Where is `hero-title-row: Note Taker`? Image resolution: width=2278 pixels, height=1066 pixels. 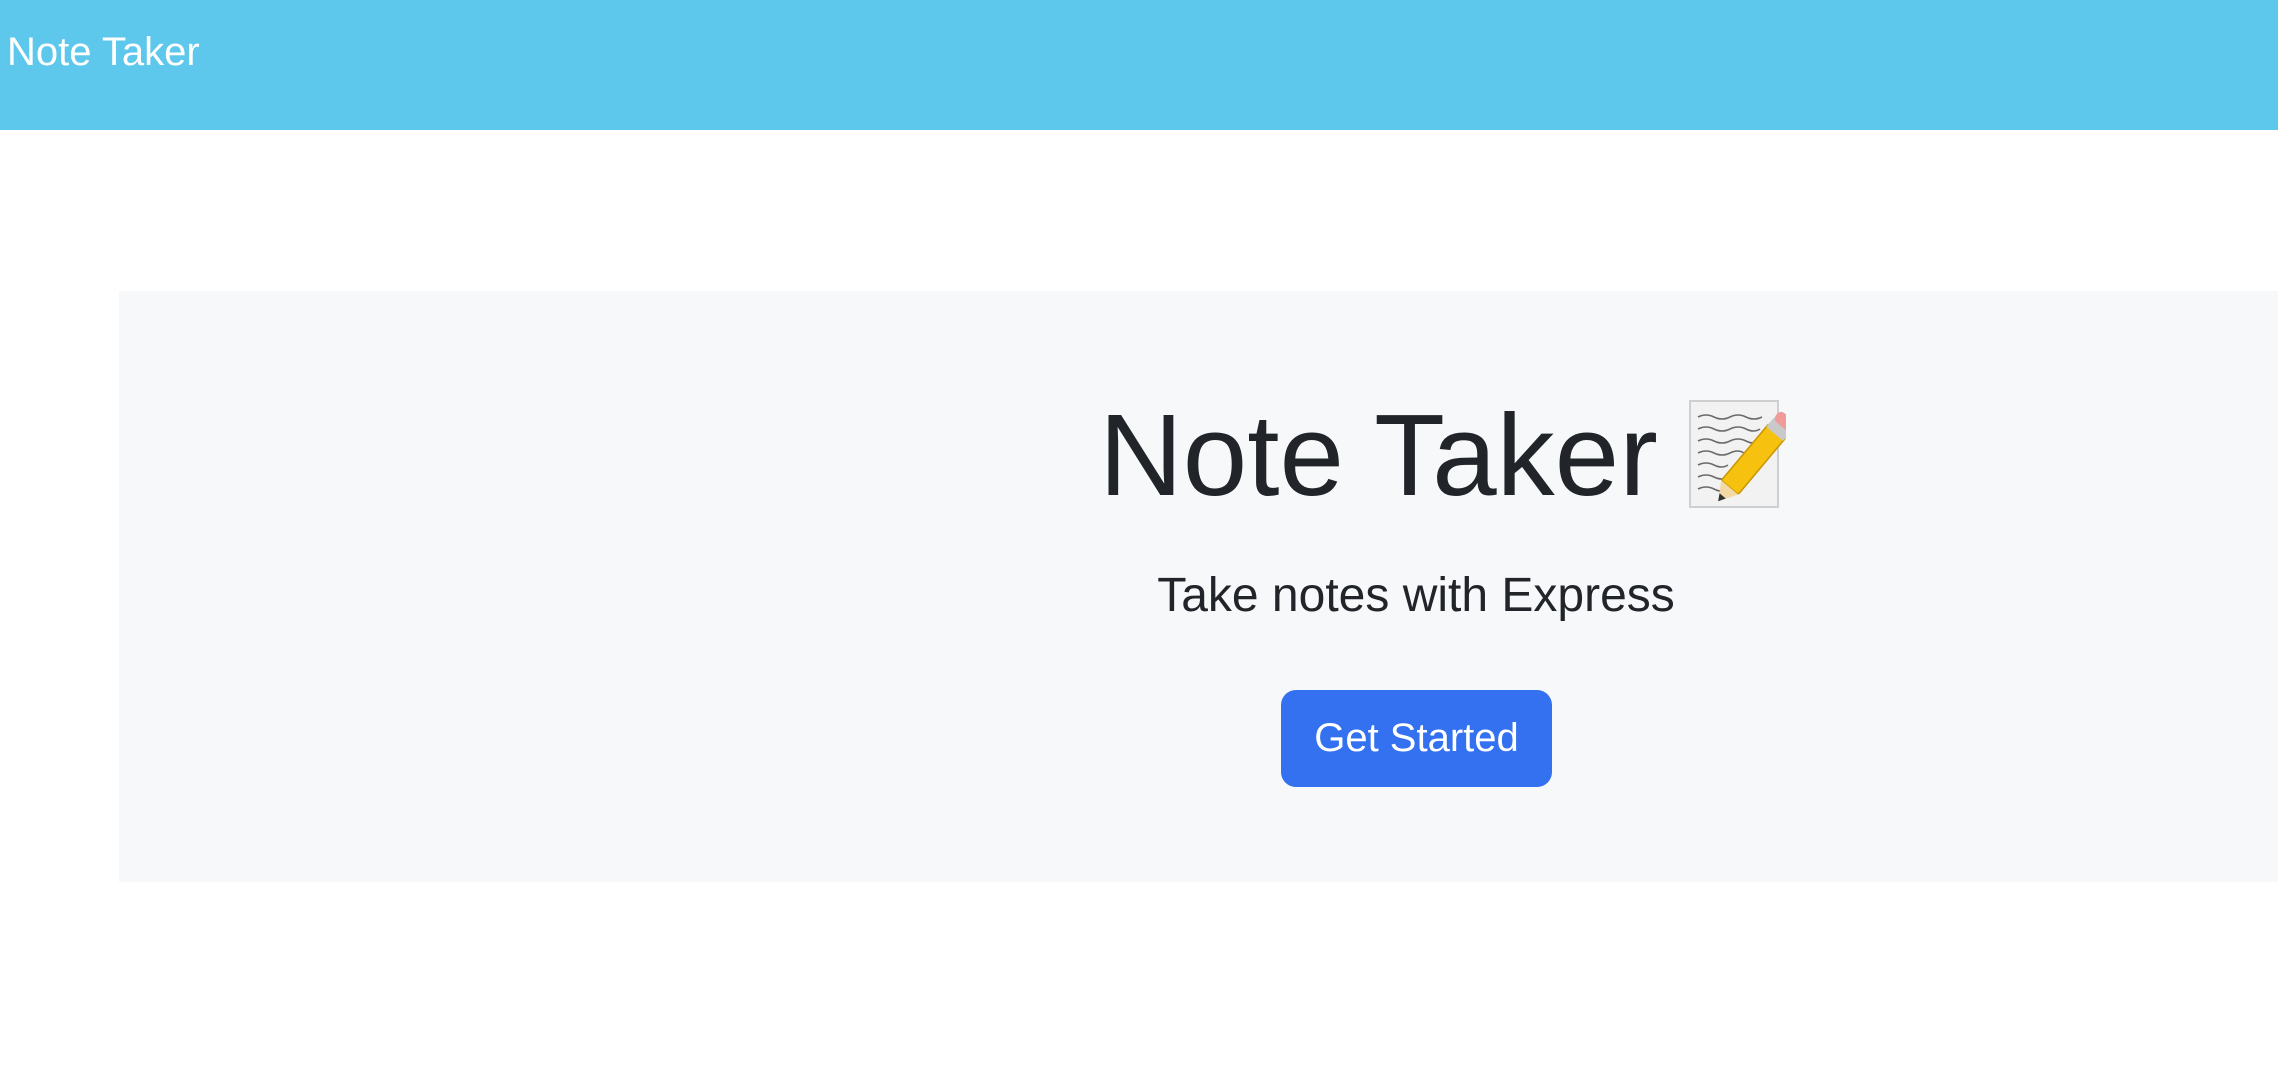 hero-title-row: Note Taker is located at coordinates (1442, 455).